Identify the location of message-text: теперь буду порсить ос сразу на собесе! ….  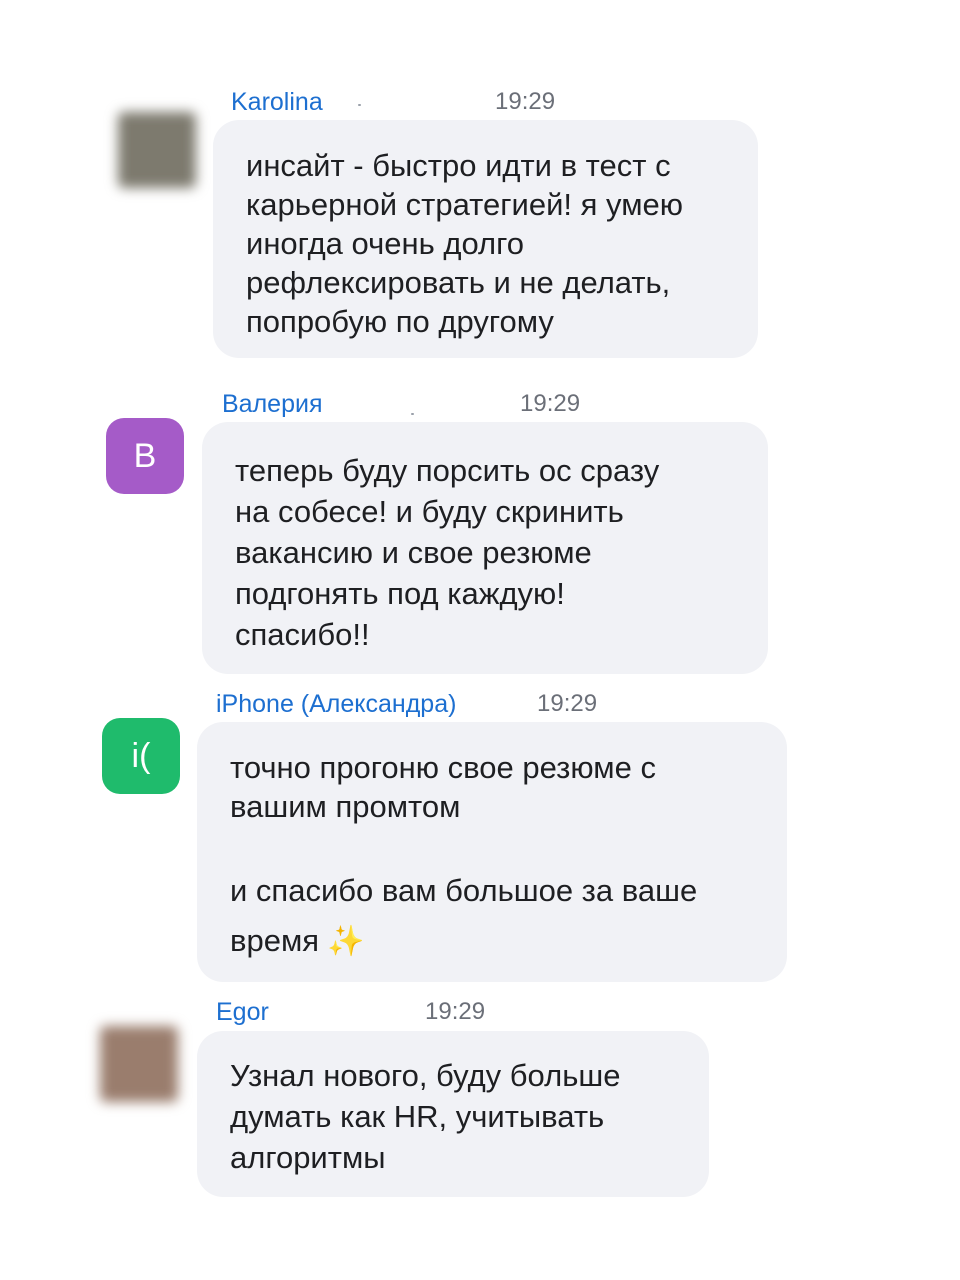
(447, 552).